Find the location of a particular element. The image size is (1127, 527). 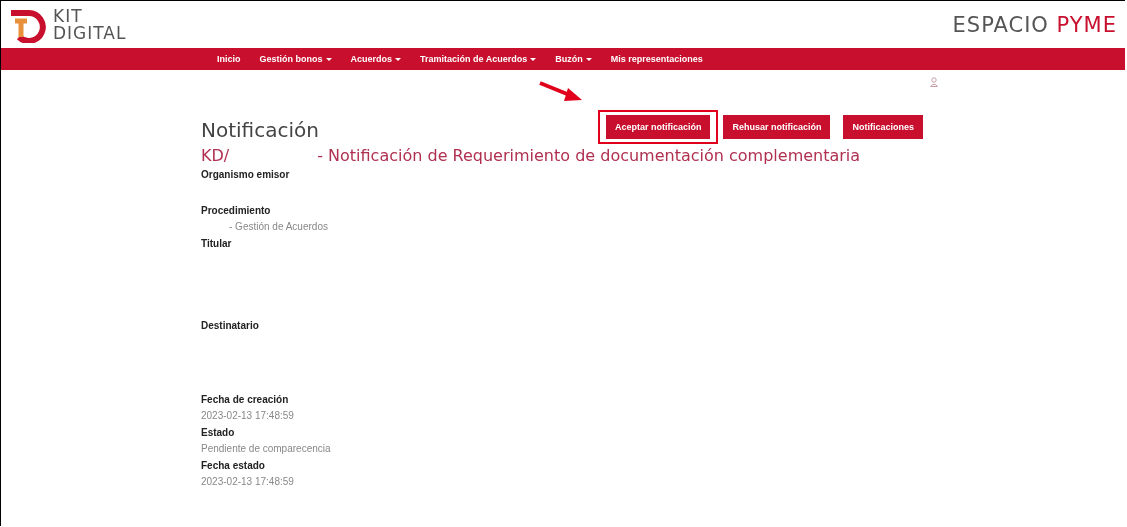

field-label: Organismo emisor is located at coordinates (246, 174).